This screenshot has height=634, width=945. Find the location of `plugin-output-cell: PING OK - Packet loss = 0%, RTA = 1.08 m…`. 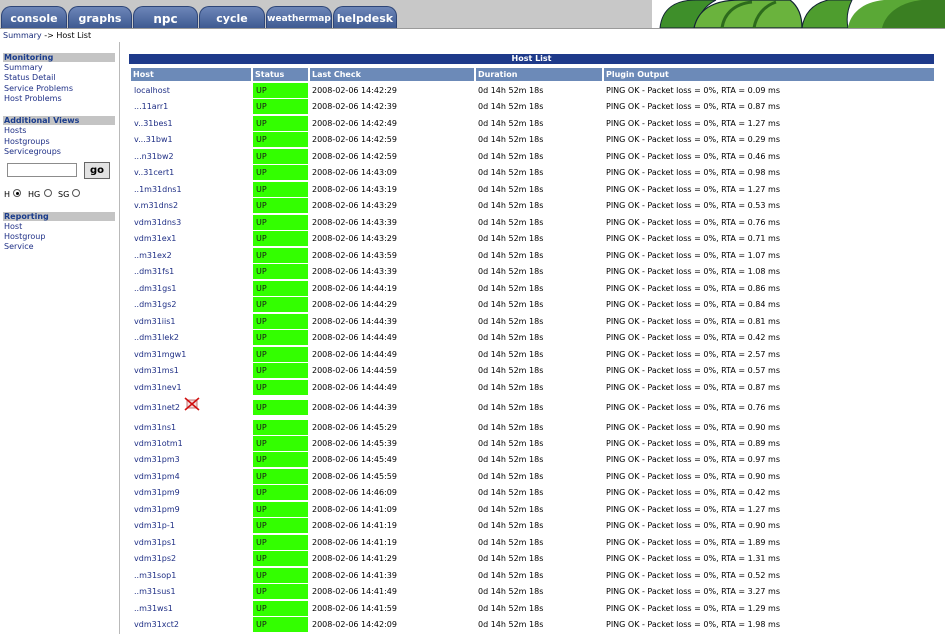

plugin-output-cell: PING OK - Packet loss = 0%, RTA = 1.08 m… is located at coordinates (693, 271).